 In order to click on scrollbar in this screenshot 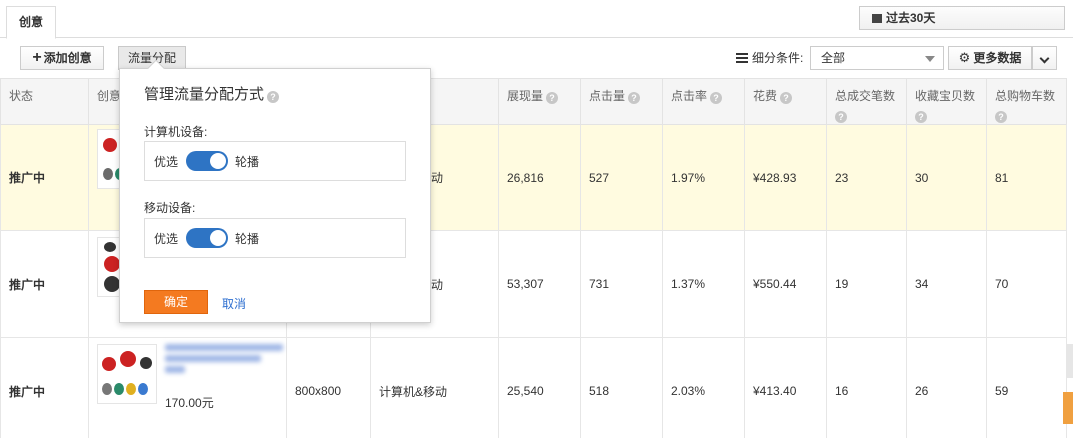, I will do `click(1069, 361)`.